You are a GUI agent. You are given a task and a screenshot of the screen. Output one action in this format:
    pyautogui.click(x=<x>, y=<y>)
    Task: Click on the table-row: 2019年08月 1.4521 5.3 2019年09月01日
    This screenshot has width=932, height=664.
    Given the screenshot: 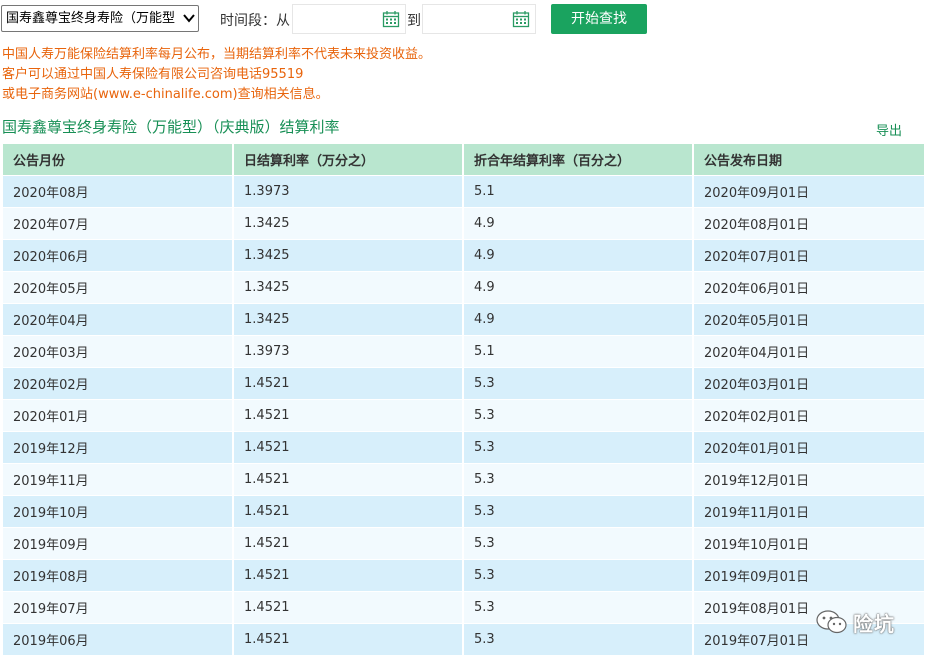 What is the action you would take?
    pyautogui.click(x=463, y=576)
    